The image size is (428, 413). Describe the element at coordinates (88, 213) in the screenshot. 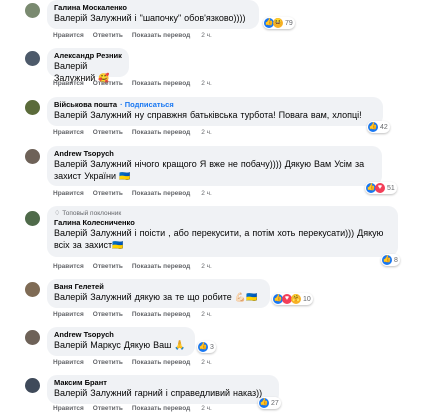

I see `top-fan-badge: ♢ Топовый поклонник` at that location.